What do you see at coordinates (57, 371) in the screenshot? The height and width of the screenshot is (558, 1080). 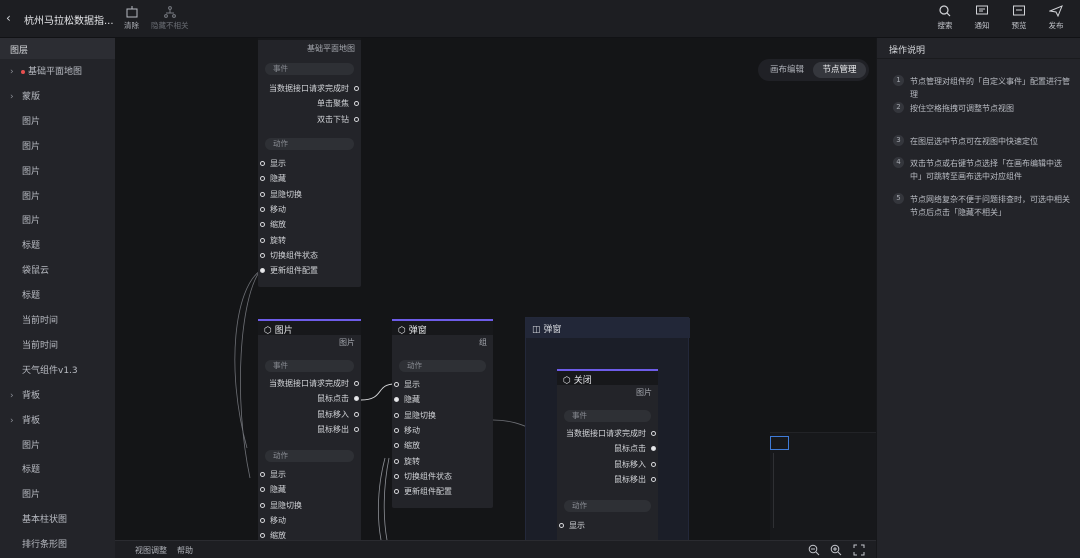 I see `layer-item: 天气组件v1.3` at bounding box center [57, 371].